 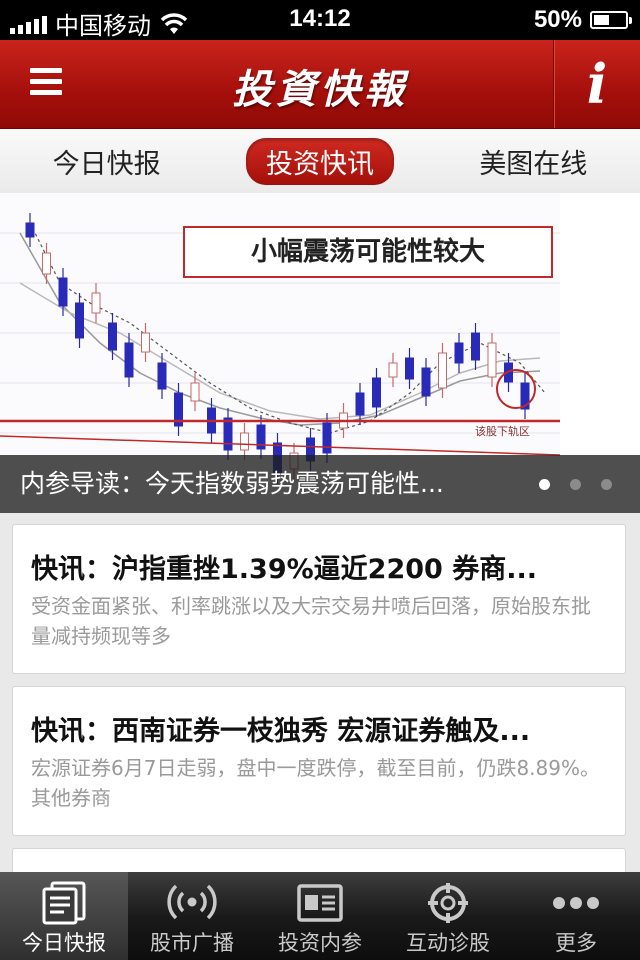 I want to click on tabbar-stock-broadcast: 股市广播, so click(x=192, y=916).